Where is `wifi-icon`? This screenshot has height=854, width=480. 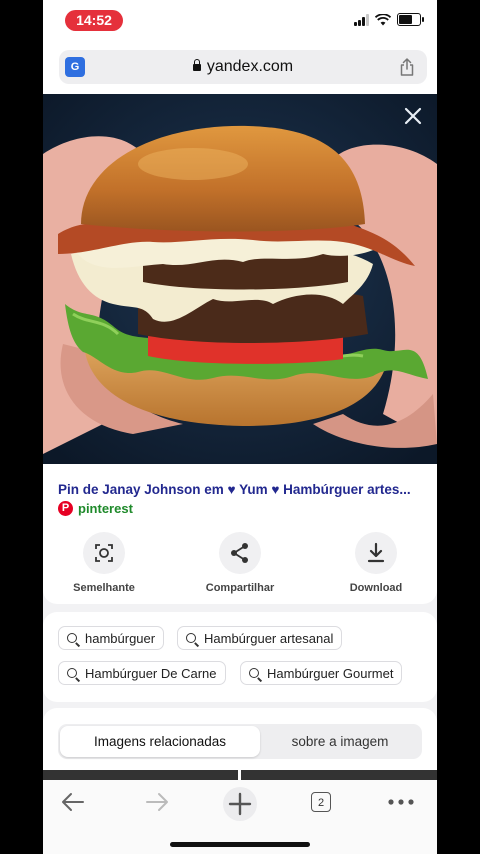
wifi-icon is located at coordinates (383, 19).